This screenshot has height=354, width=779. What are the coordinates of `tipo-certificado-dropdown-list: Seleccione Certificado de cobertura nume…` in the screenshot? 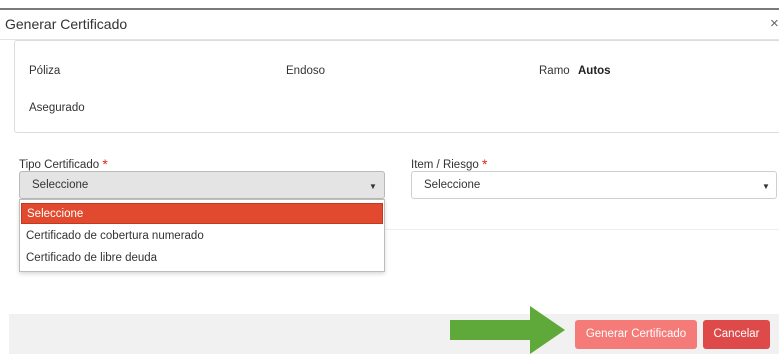 It's located at (202, 235).